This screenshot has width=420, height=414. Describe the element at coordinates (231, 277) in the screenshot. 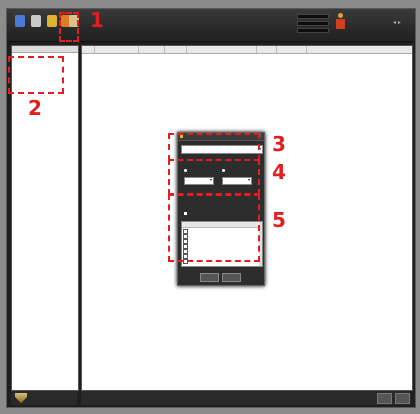

I see `cancel-button` at that location.